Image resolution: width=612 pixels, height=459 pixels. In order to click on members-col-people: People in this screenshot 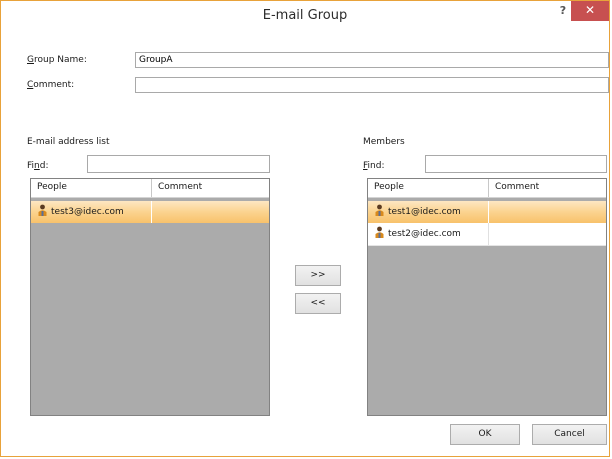, I will do `click(428, 188)`.